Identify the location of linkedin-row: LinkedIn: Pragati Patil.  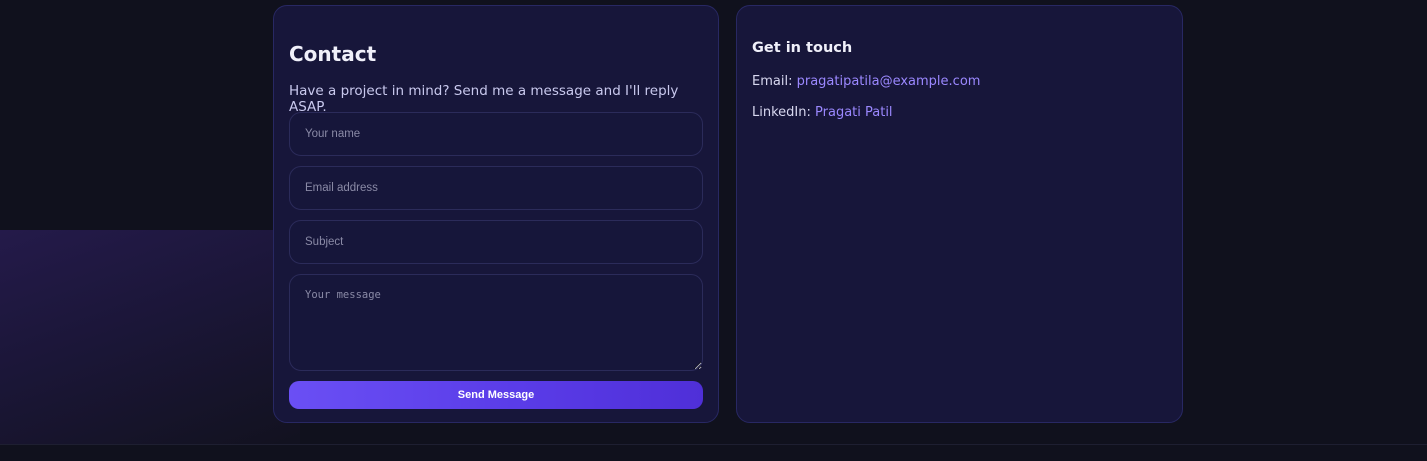
(822, 112).